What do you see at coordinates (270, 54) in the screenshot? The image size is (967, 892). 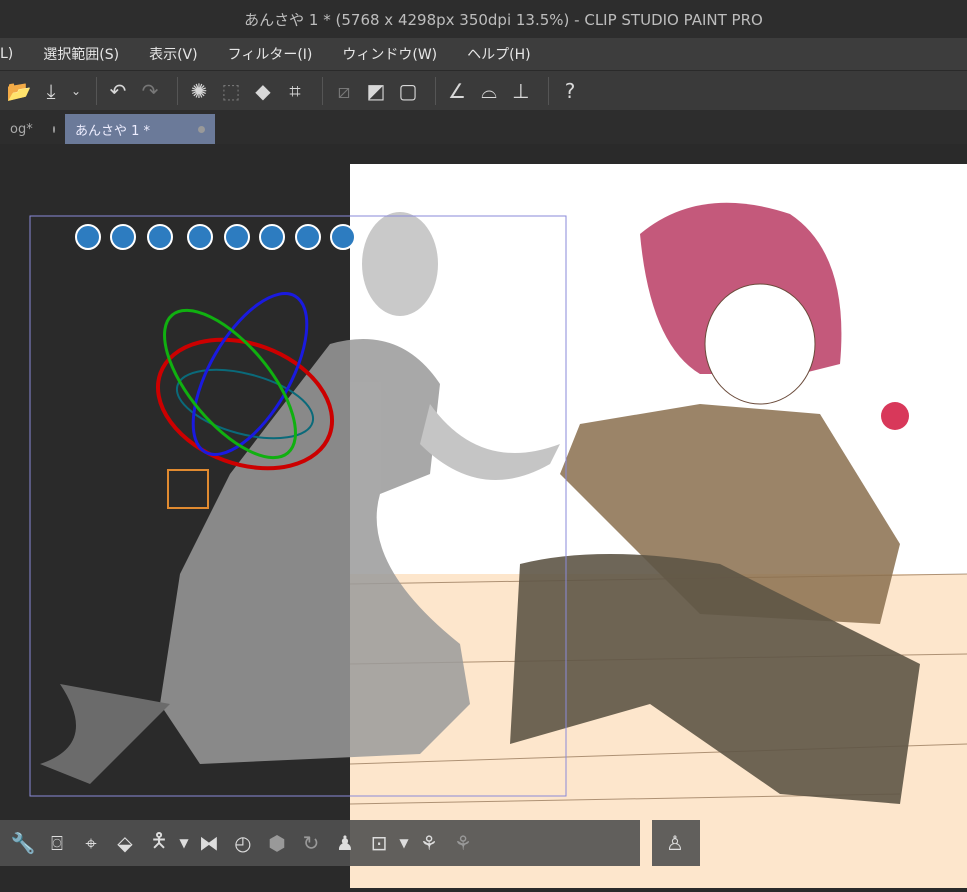 I see `menu-filter: フィルター(I)` at bounding box center [270, 54].